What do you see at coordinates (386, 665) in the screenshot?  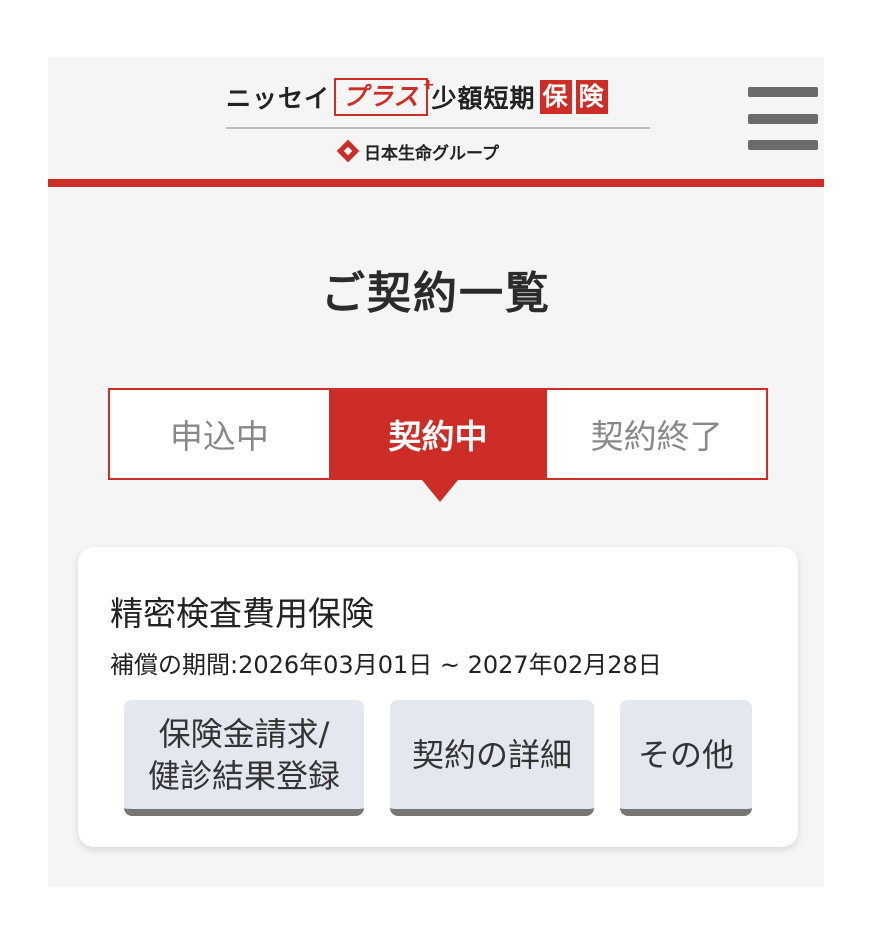 I see `contract-period: 補償の期間:2026年03月01日 ~ 2027年02月28日` at bounding box center [386, 665].